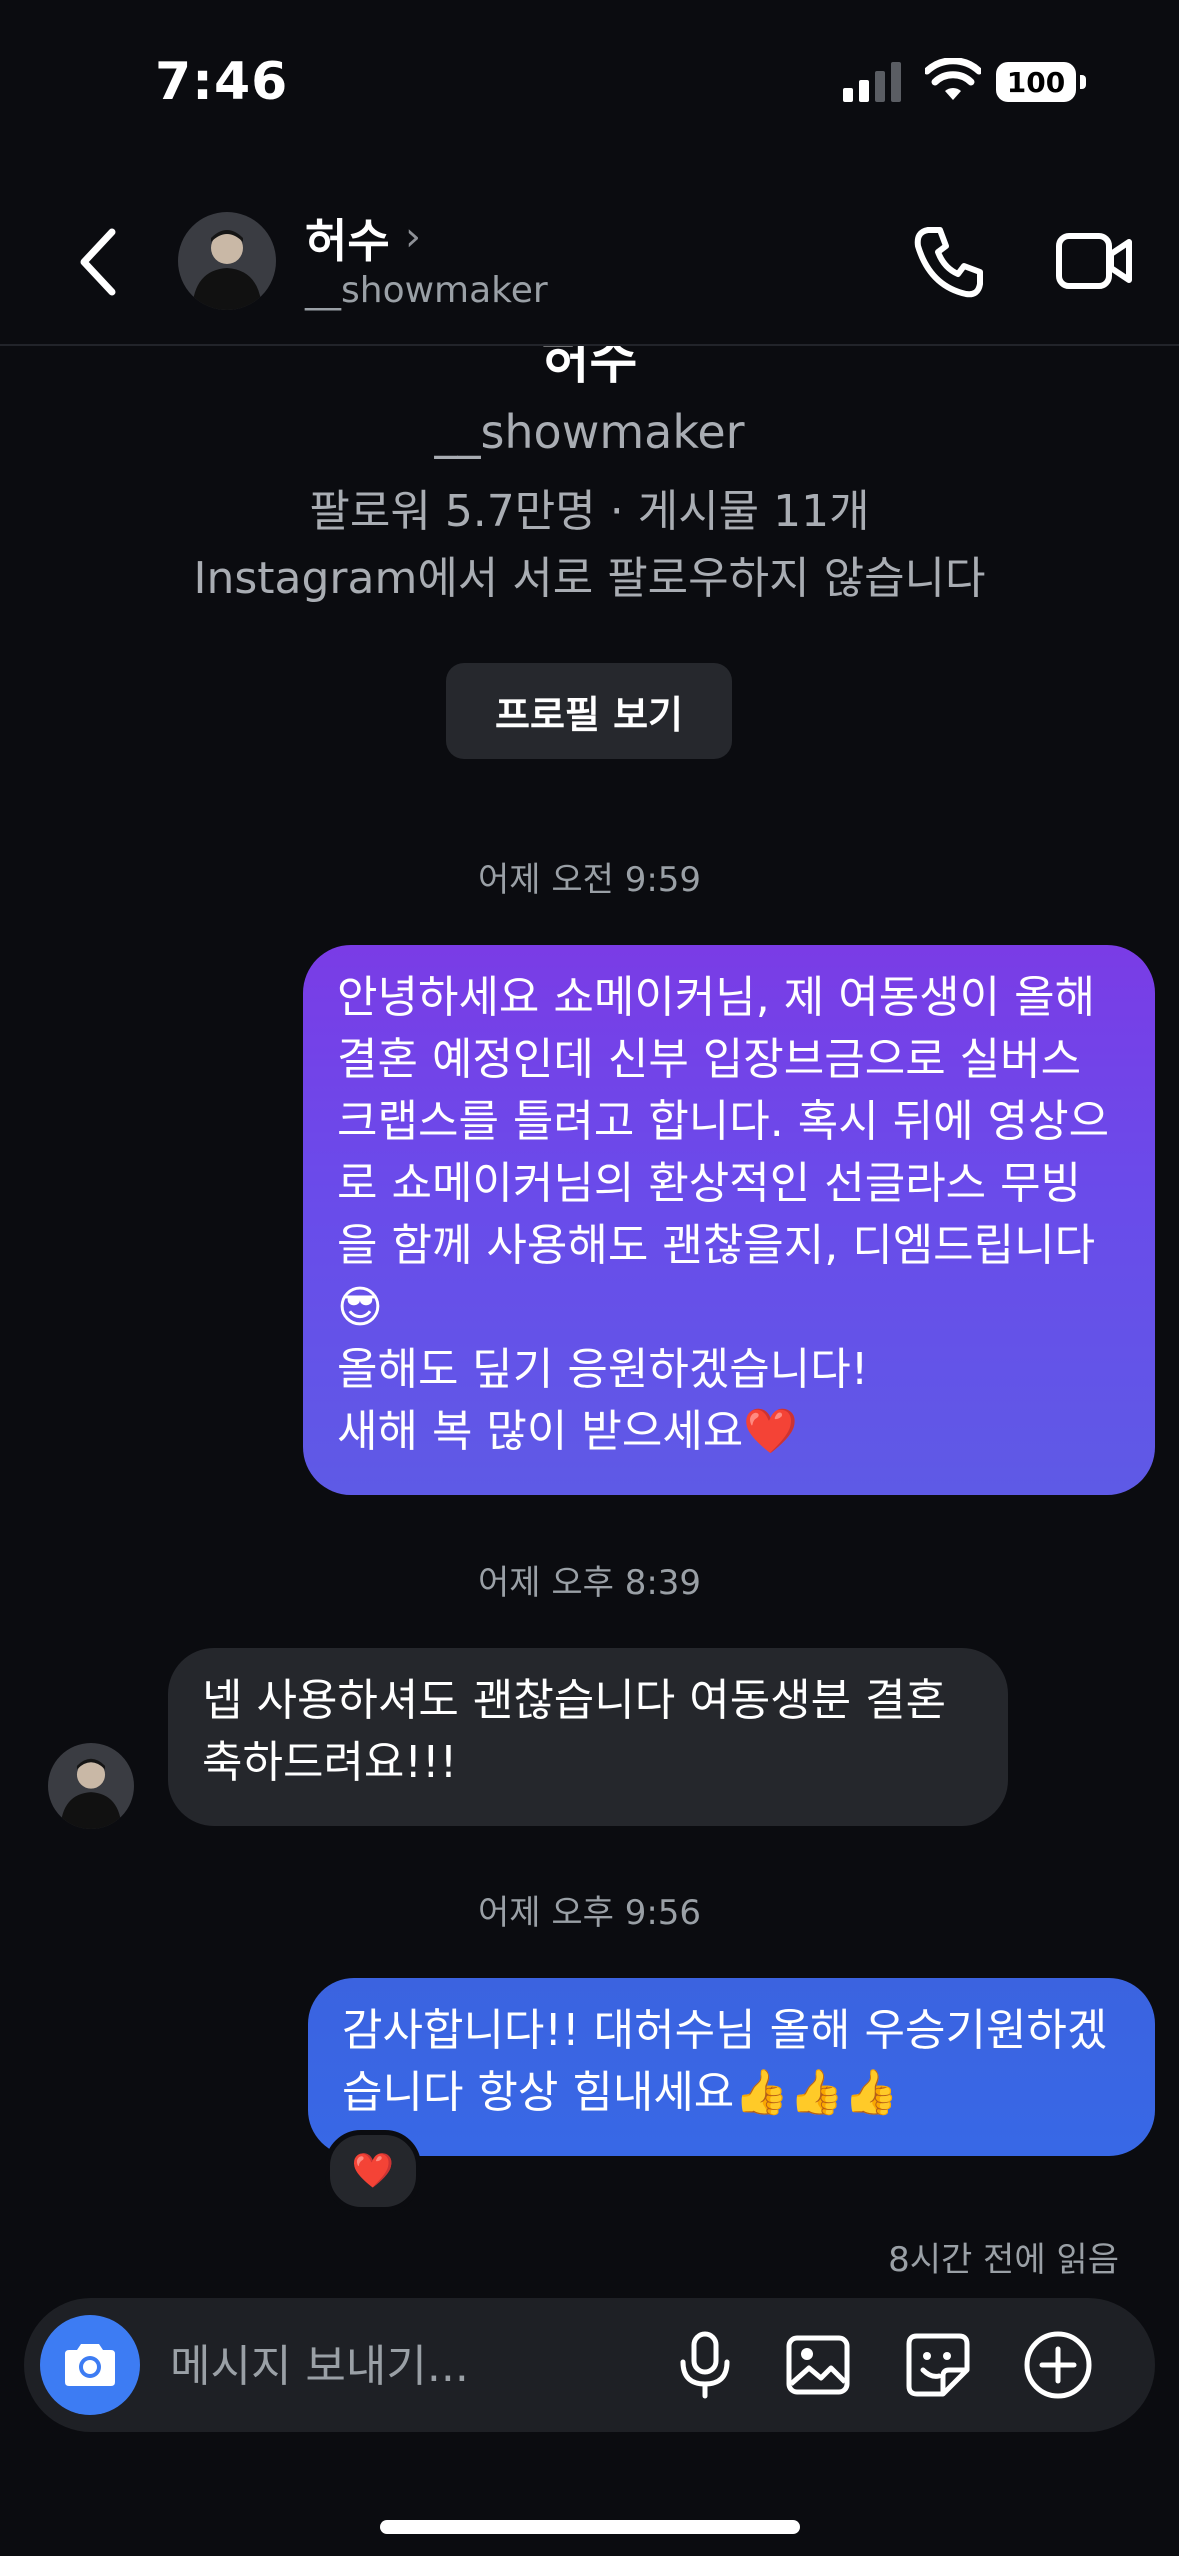 The height and width of the screenshot is (2556, 1179). What do you see at coordinates (589, 432) in the screenshot?
I see `profile-handle: __showmaker` at bounding box center [589, 432].